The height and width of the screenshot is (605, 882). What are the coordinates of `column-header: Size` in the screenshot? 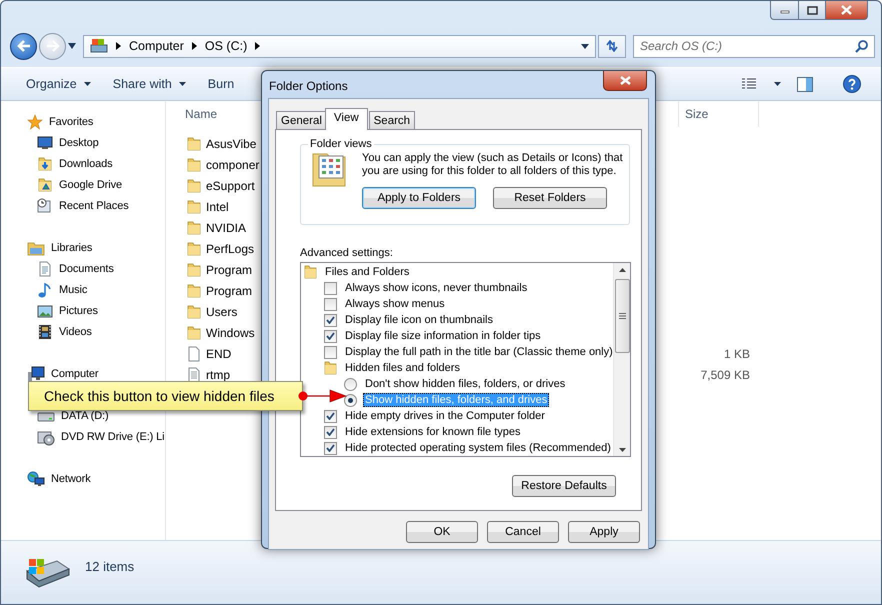 It's located at (696, 114).